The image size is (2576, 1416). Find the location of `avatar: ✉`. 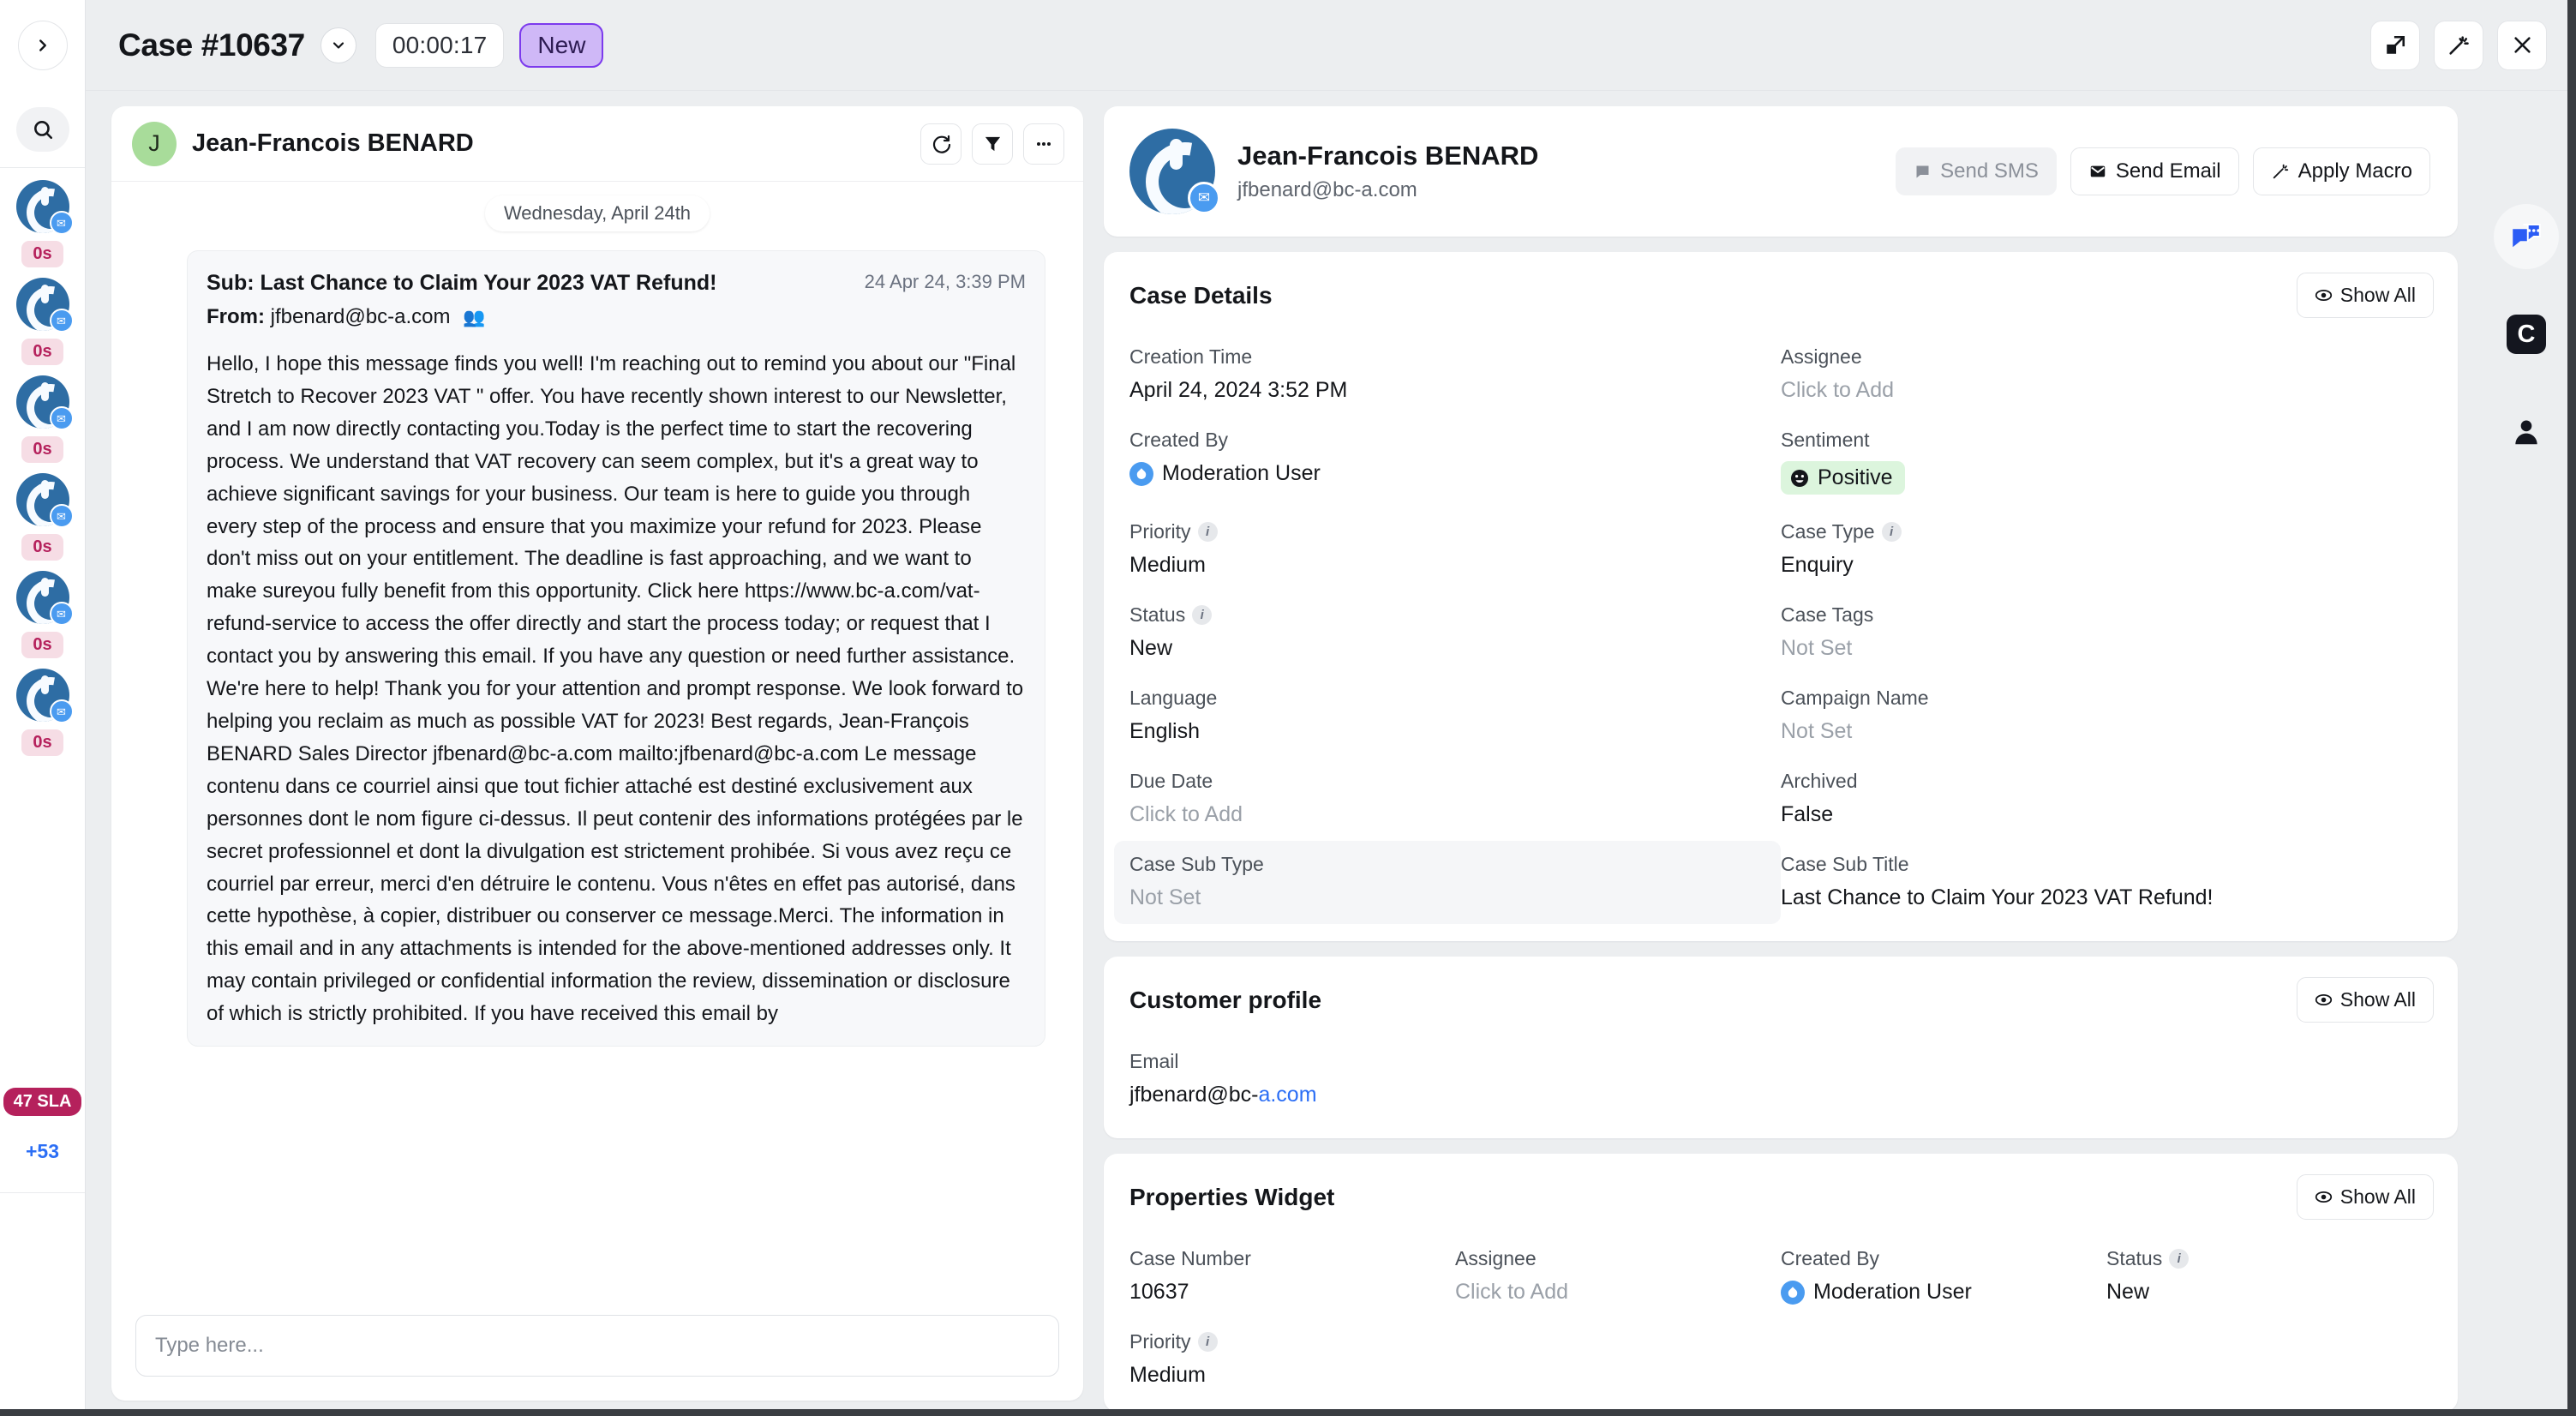

avatar: ✉ is located at coordinates (44, 207).